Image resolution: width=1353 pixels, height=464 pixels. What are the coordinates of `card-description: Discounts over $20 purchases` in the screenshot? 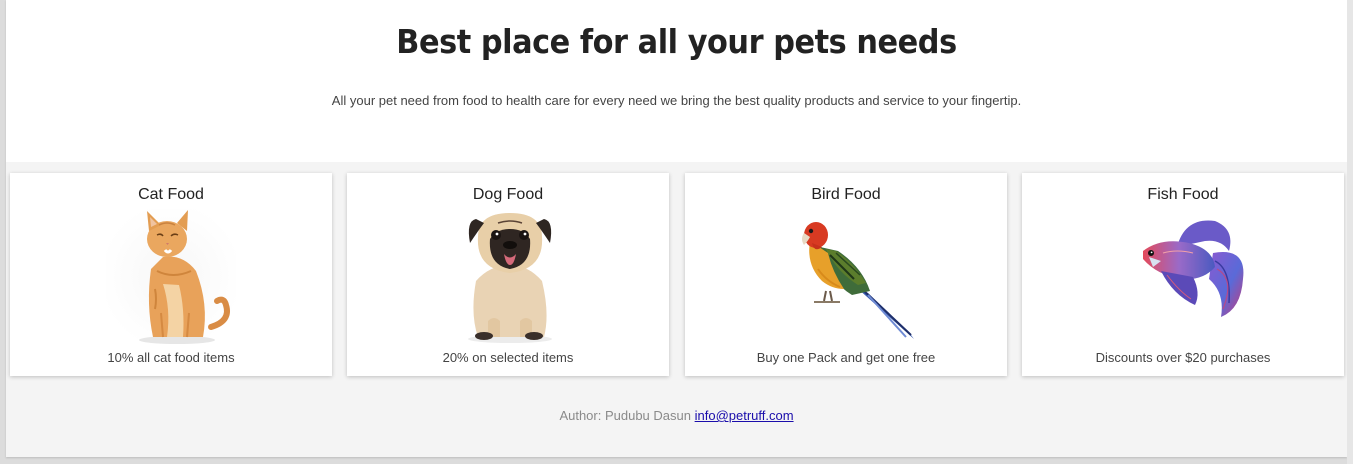 It's located at (1183, 357).